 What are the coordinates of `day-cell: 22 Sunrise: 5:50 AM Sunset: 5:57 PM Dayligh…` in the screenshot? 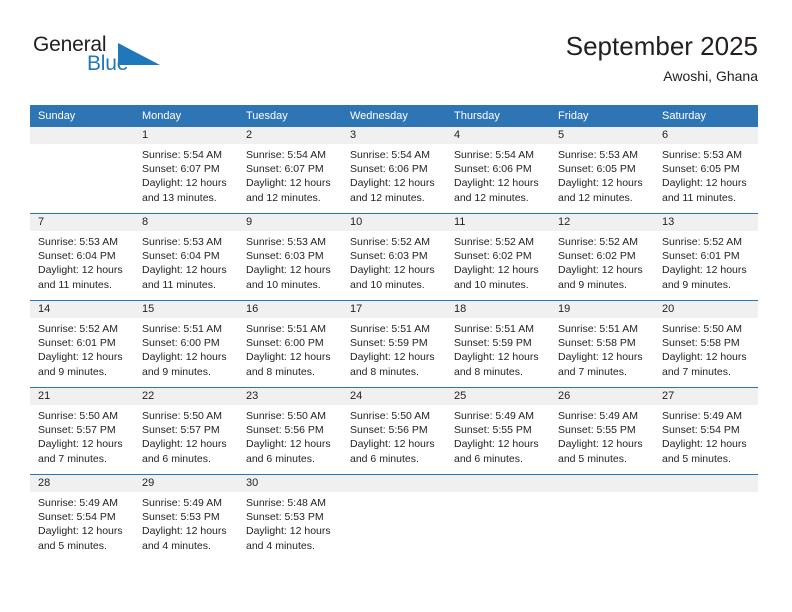 It's located at (186, 431).